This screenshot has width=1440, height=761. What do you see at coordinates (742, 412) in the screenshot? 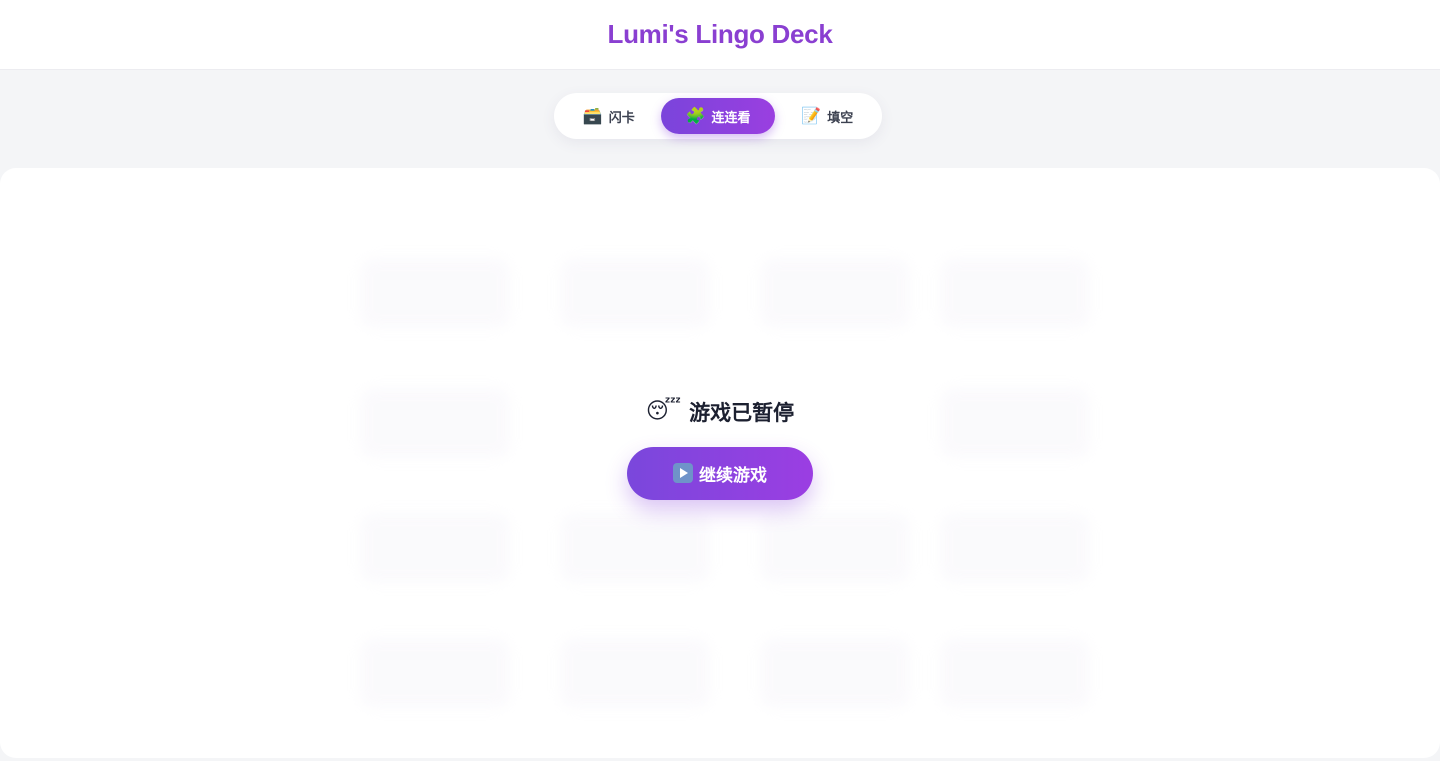
I see `pause-title-text: 游戏已暂停` at bounding box center [742, 412].